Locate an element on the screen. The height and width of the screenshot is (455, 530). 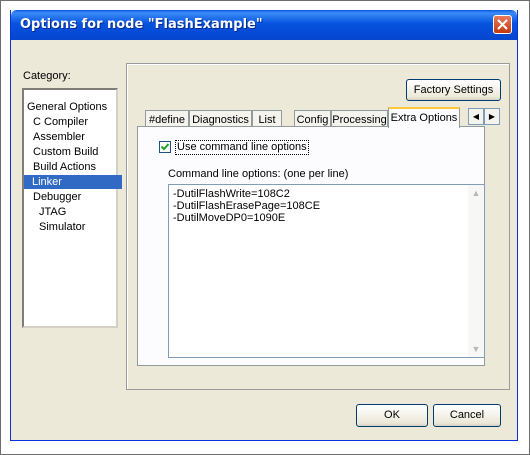
ok-button: OK is located at coordinates (392, 415).